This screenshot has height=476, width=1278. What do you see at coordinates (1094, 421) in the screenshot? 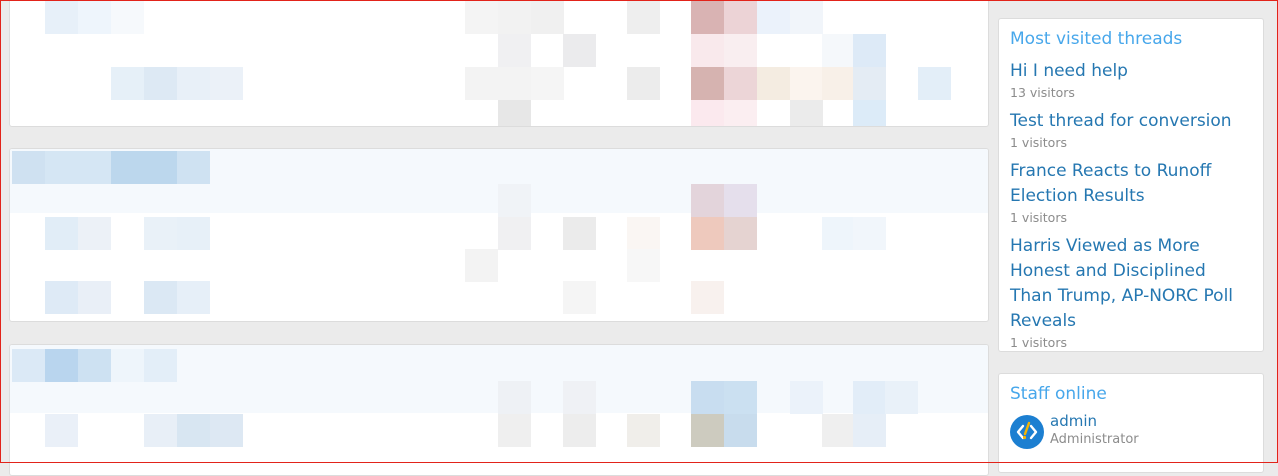
I see `staff-name-link: admin` at bounding box center [1094, 421].